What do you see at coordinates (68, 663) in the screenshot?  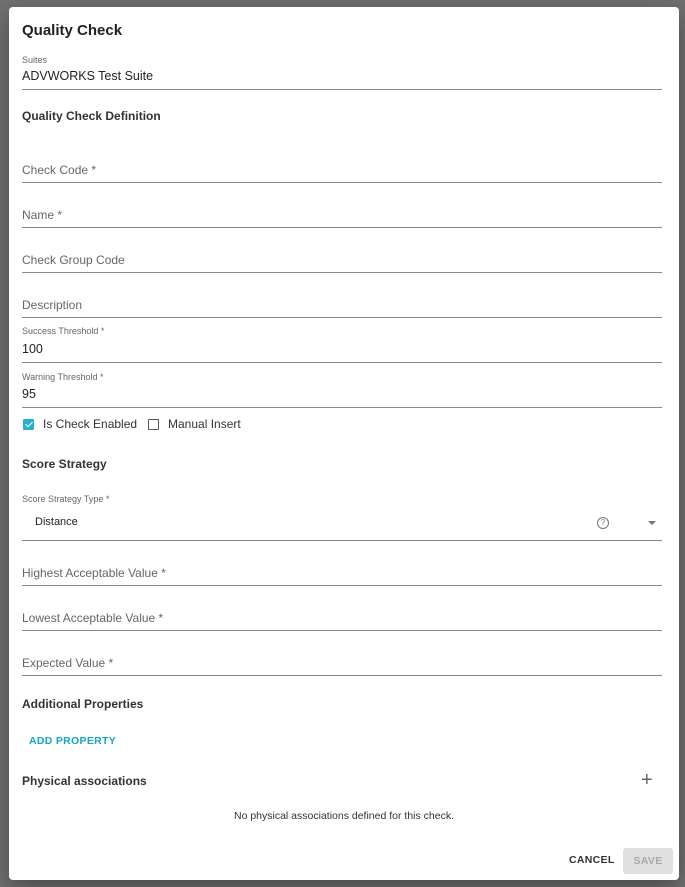 I see `expected-value-placeholder: Expected Value *` at bounding box center [68, 663].